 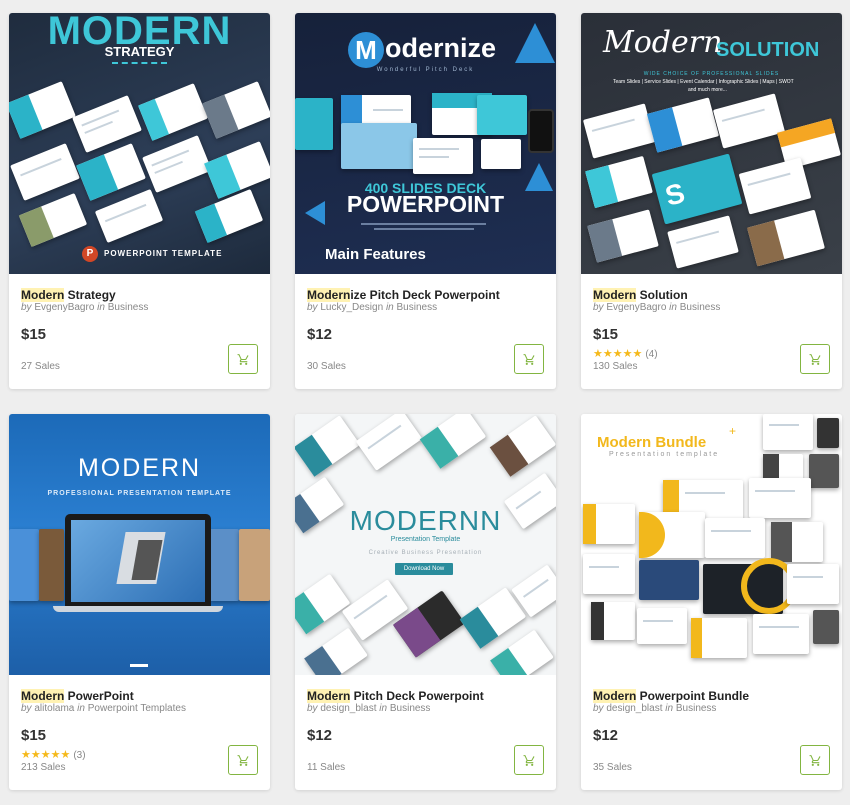 What do you see at coordinates (403, 295) in the screenshot?
I see `product-title: Modernize Pitch Deck Powerpoint` at bounding box center [403, 295].